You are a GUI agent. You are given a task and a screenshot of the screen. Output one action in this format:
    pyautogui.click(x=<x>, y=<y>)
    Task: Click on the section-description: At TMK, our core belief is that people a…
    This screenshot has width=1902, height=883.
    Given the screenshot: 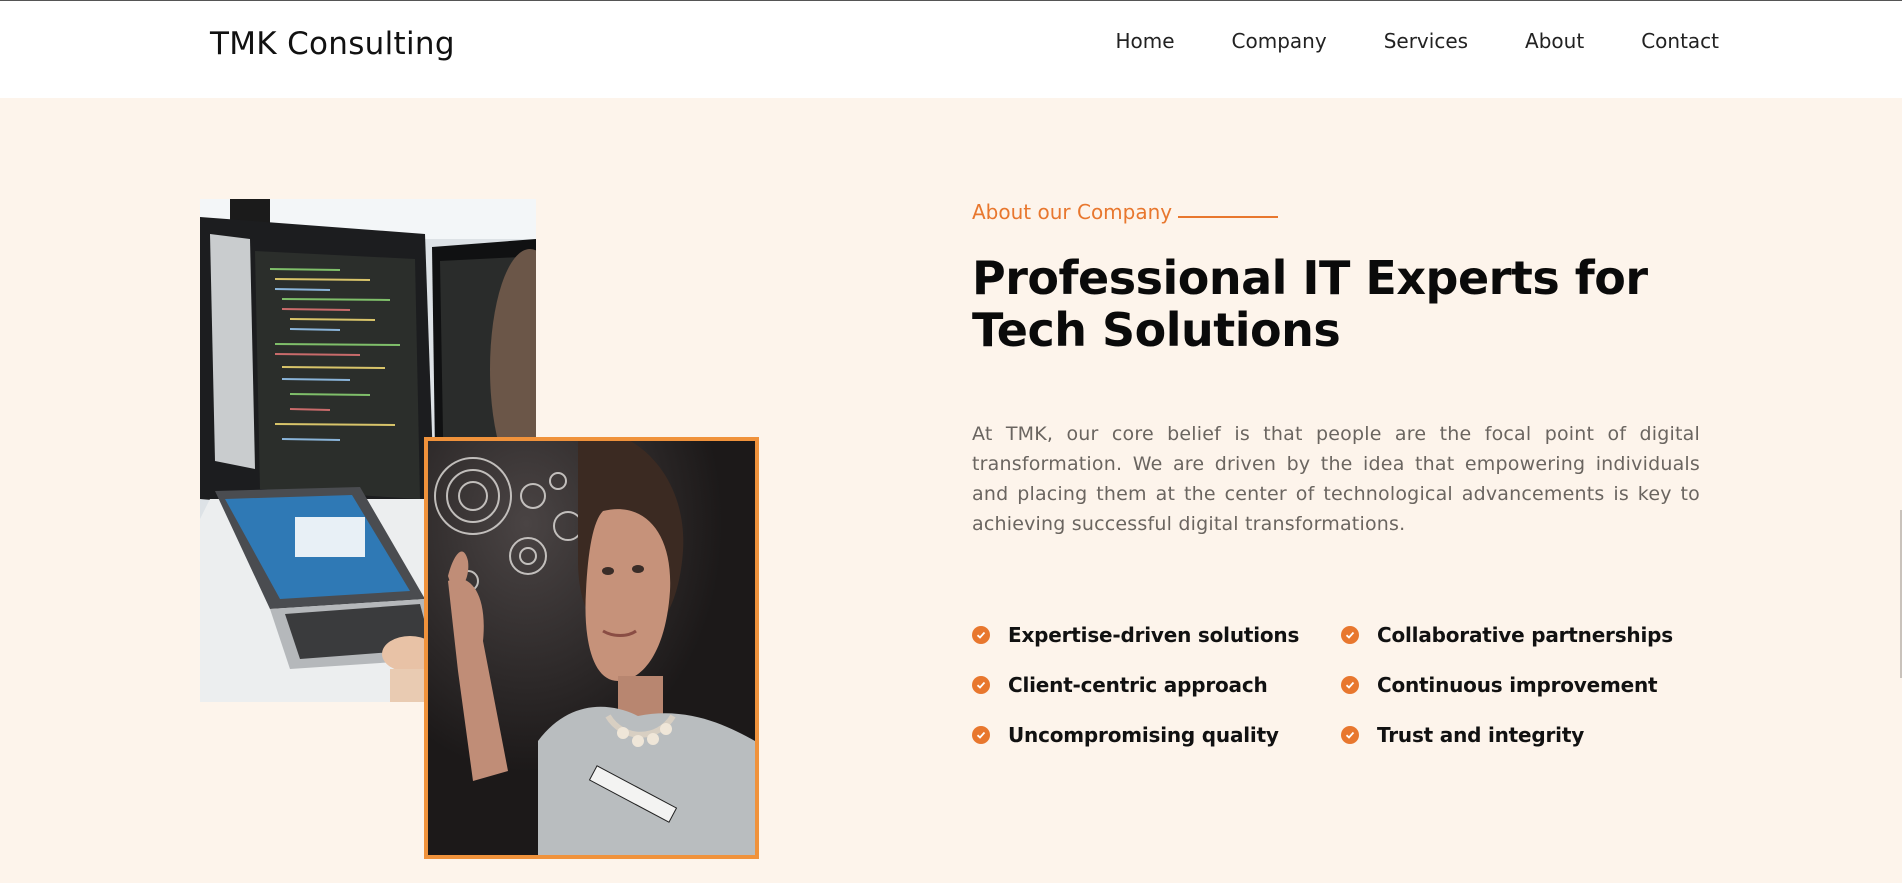 What is the action you would take?
    pyautogui.click(x=1336, y=479)
    